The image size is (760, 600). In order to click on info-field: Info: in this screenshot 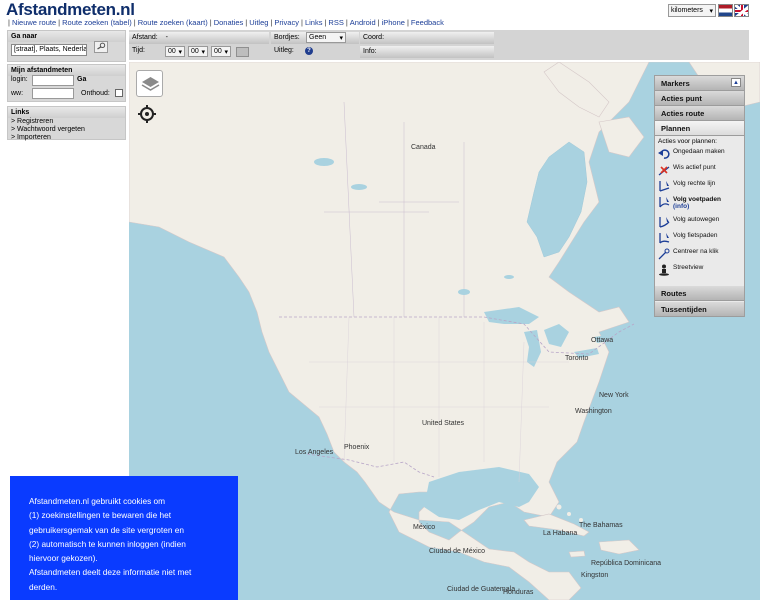, I will do `click(427, 52)`.